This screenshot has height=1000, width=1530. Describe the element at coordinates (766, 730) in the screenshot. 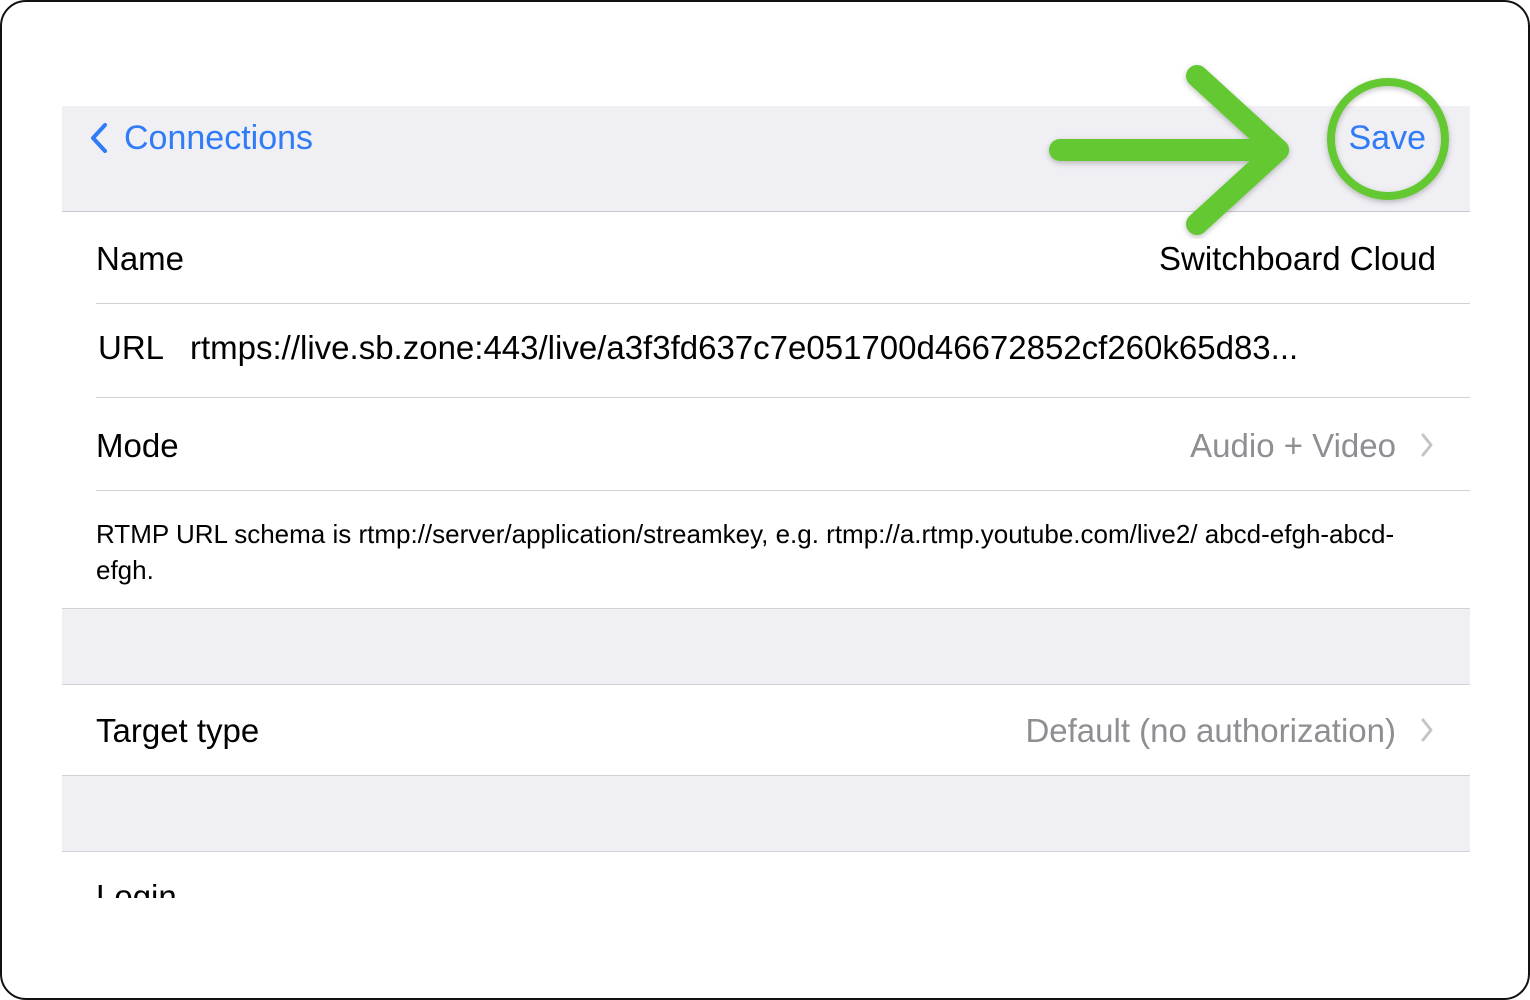

I see `target-type-row: Target type Default (no authorization)` at that location.